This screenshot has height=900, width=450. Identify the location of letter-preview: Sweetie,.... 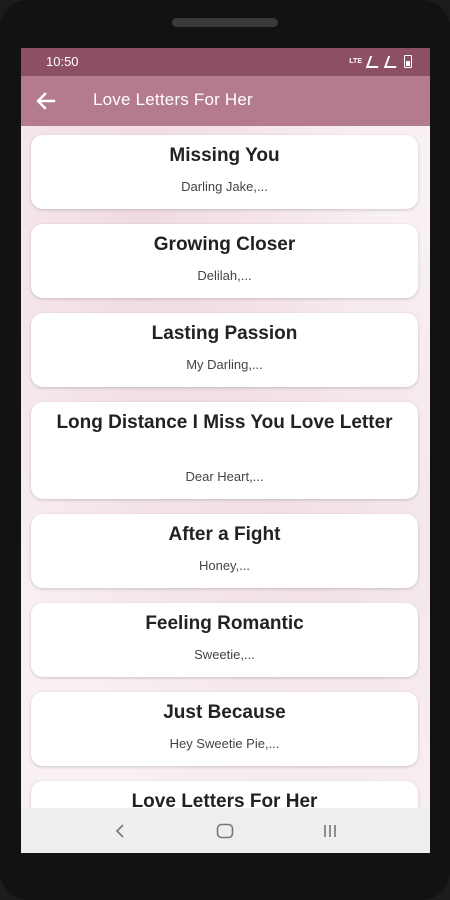
(224, 654).